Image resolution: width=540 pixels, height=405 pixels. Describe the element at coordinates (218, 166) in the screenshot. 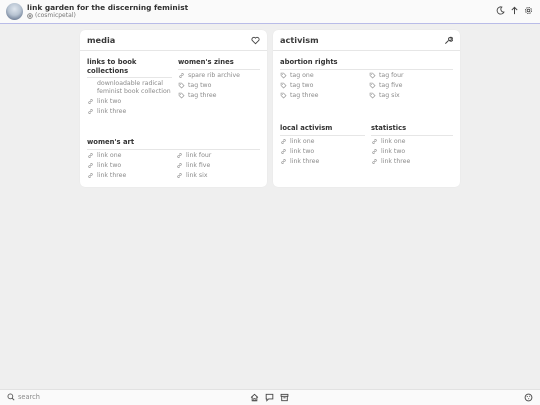

I see `list-item: link five` at that location.